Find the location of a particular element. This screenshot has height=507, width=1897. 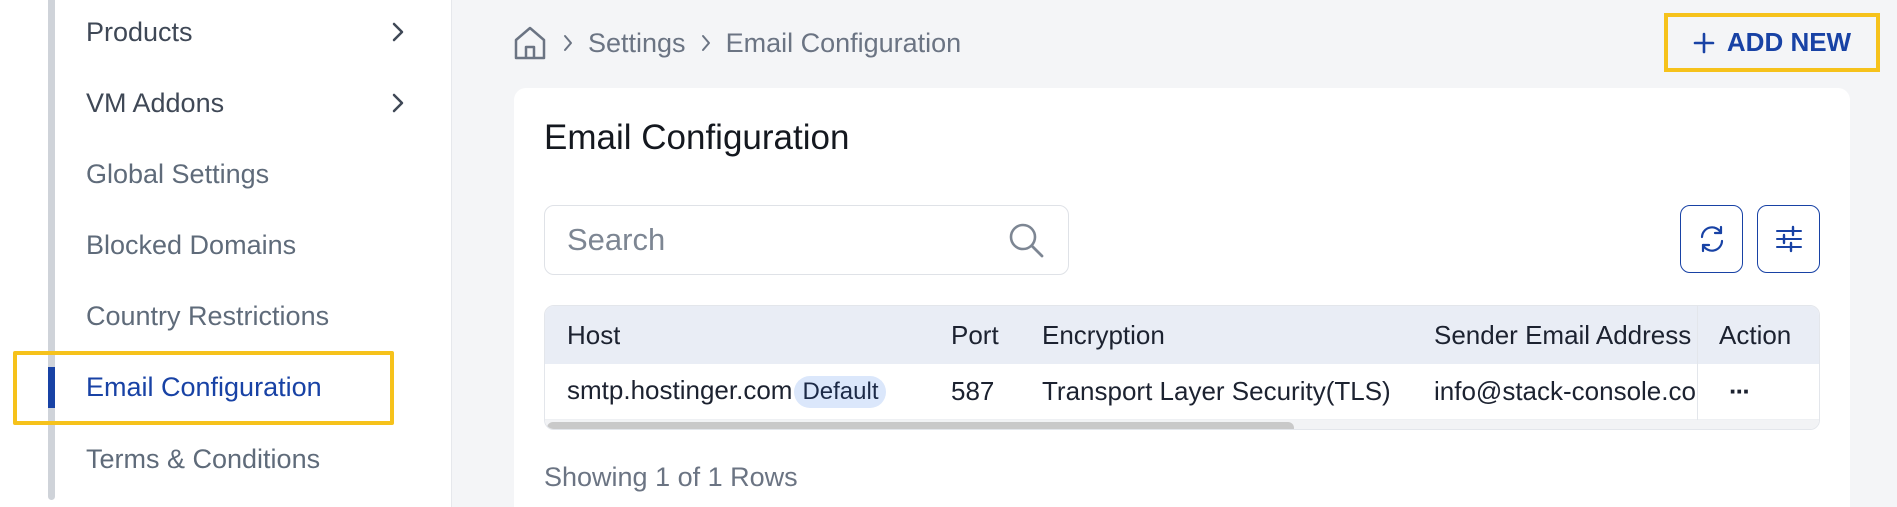

add-new-button: ADD NEW is located at coordinates (1772, 42).